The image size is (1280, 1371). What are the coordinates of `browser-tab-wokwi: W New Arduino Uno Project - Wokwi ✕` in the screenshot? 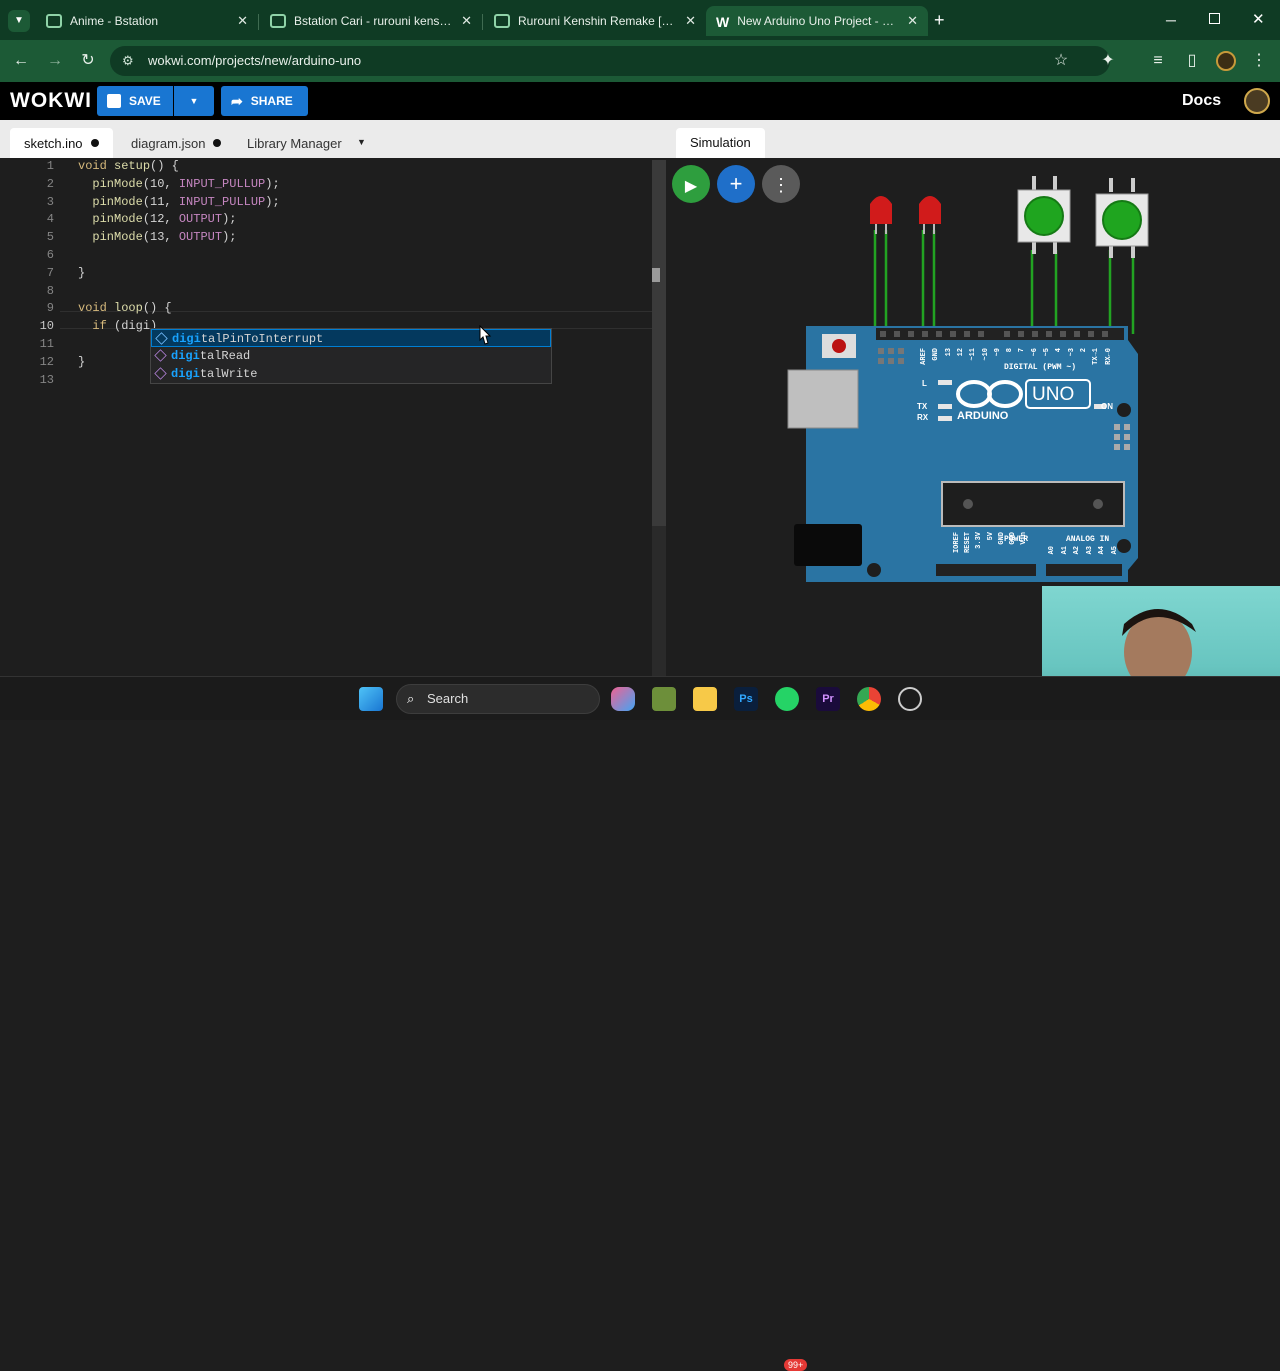 It's located at (817, 21).